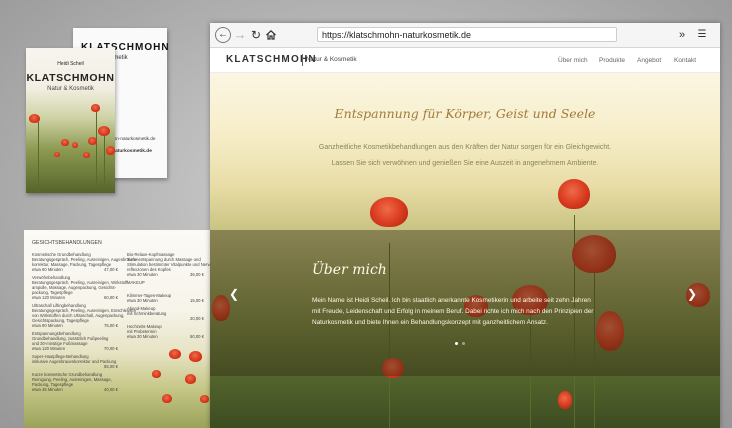 The height and width of the screenshot is (428, 732). What do you see at coordinates (67, 243) in the screenshot?
I see `price-list-heading: GESICHTSBEHANDLUNGEN` at bounding box center [67, 243].